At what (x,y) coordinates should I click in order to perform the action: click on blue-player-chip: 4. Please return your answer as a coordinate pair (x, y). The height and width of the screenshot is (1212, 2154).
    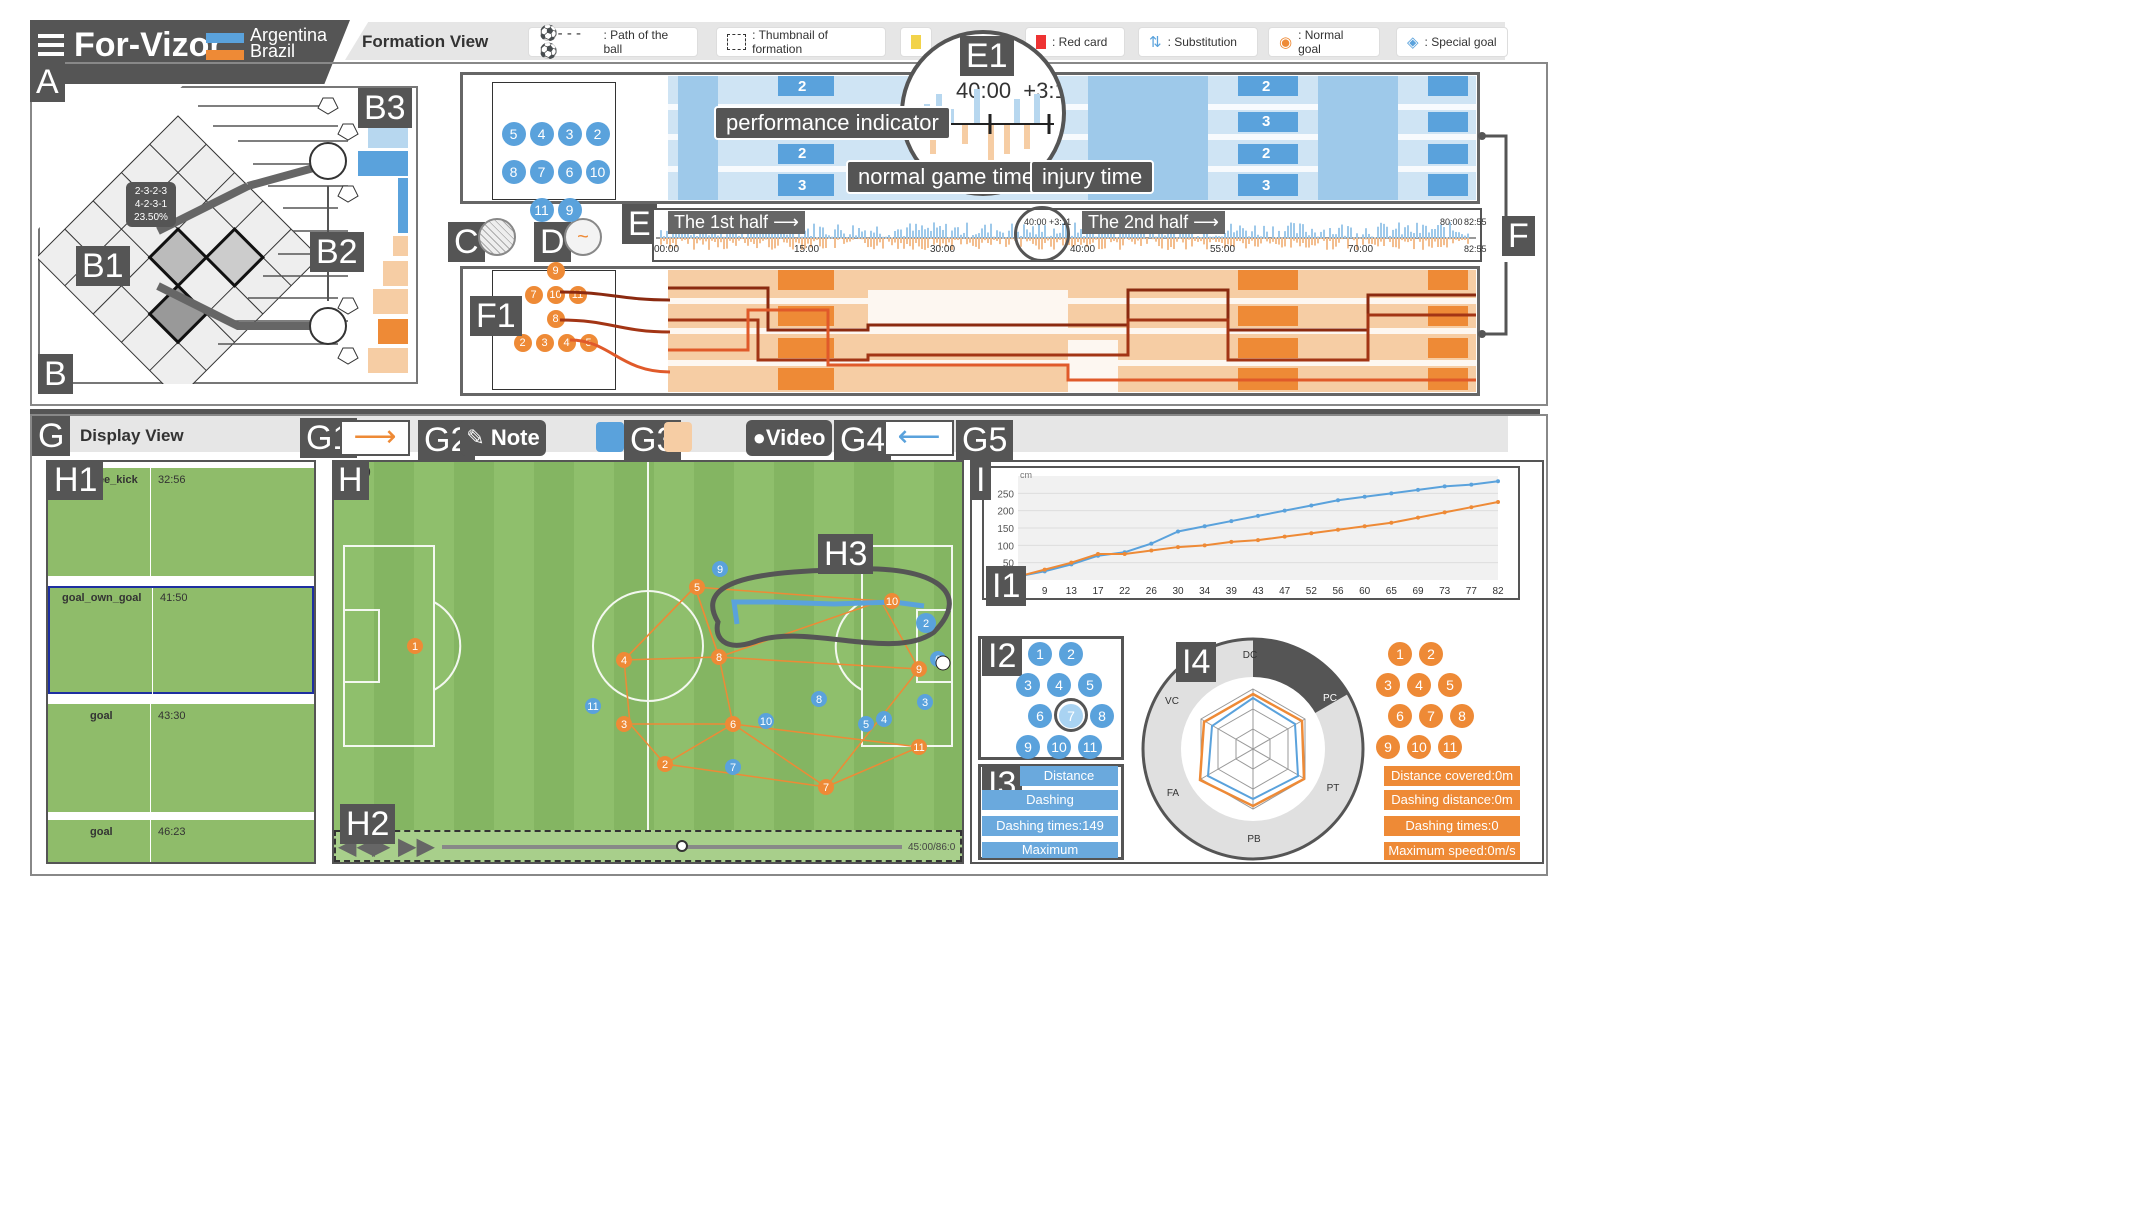
    Looking at the image, I should click on (1059, 685).